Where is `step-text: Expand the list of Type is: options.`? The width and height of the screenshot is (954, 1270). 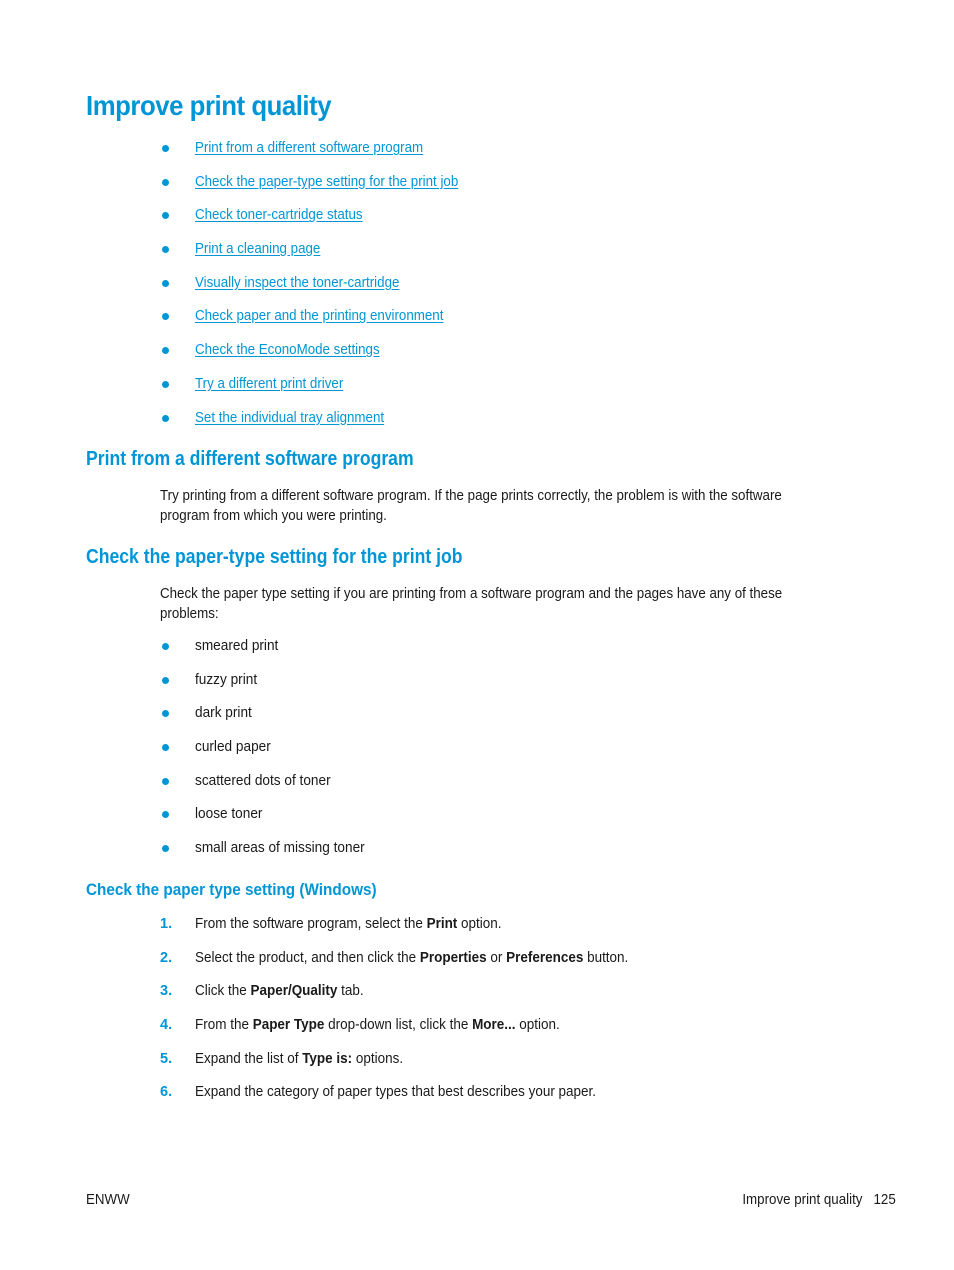
step-text: Expand the list of Type is: options. is located at coordinates (299, 1059).